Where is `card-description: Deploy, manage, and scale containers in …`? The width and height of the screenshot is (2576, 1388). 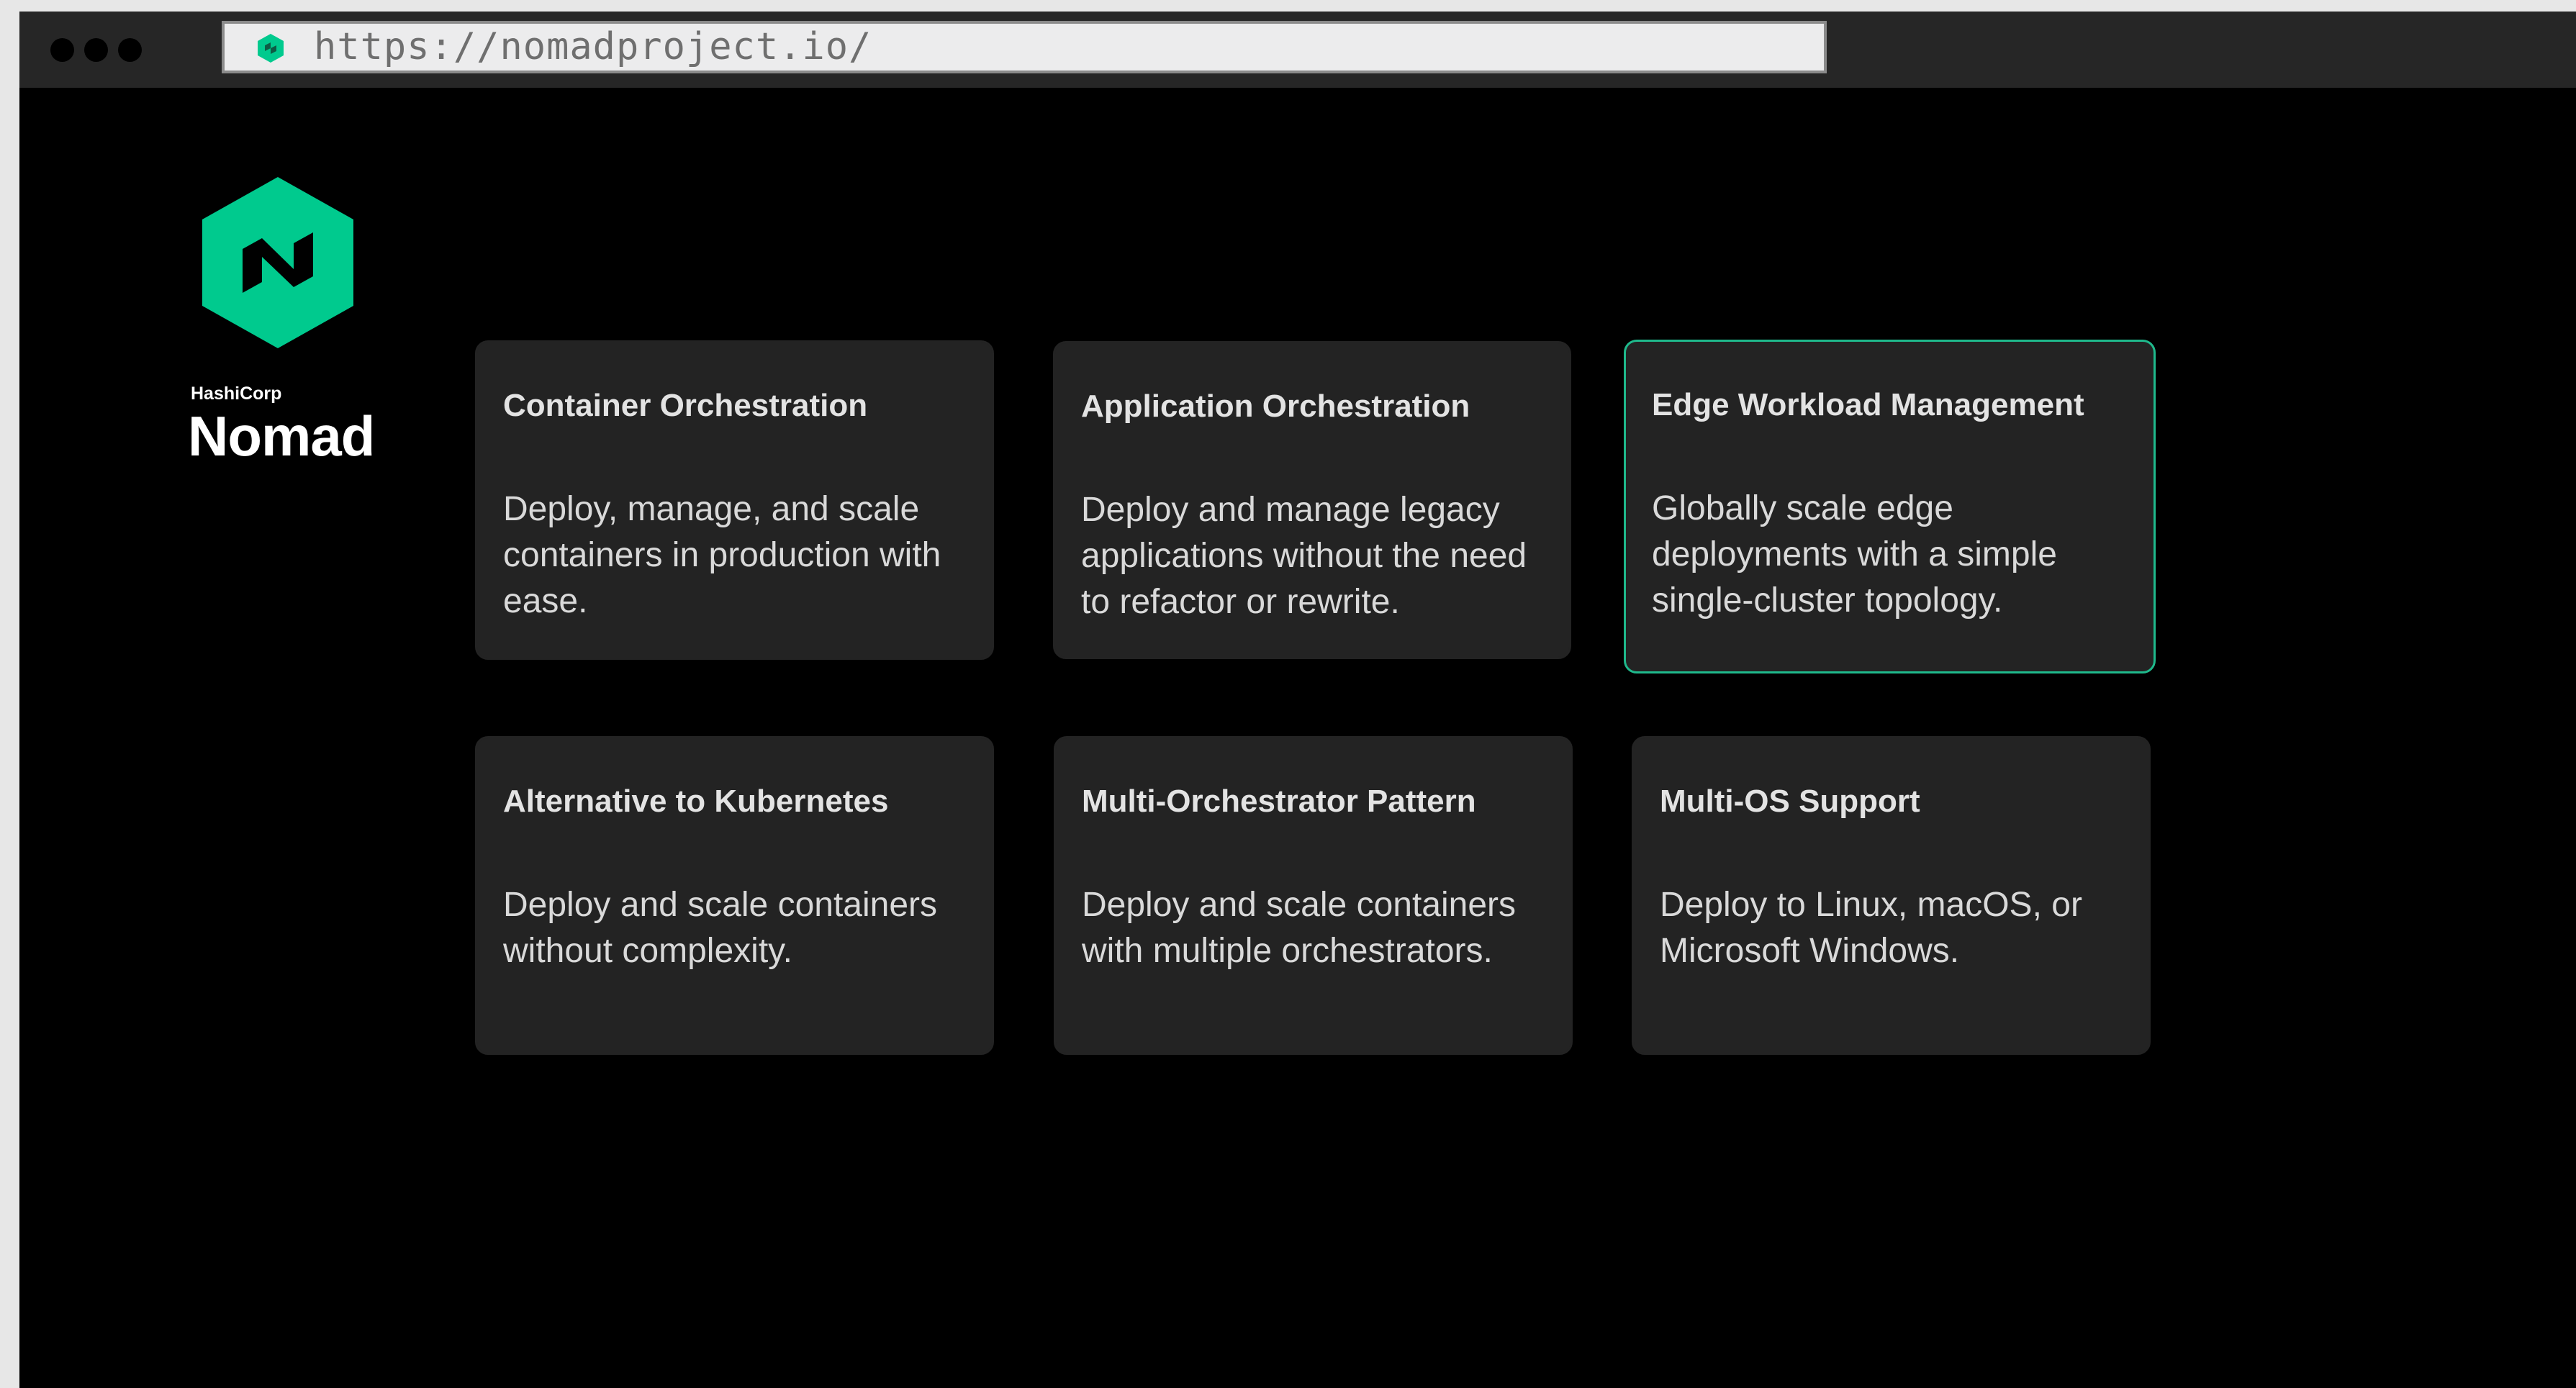
card-description: Deploy, manage, and scale containers in … is located at coordinates (722, 555).